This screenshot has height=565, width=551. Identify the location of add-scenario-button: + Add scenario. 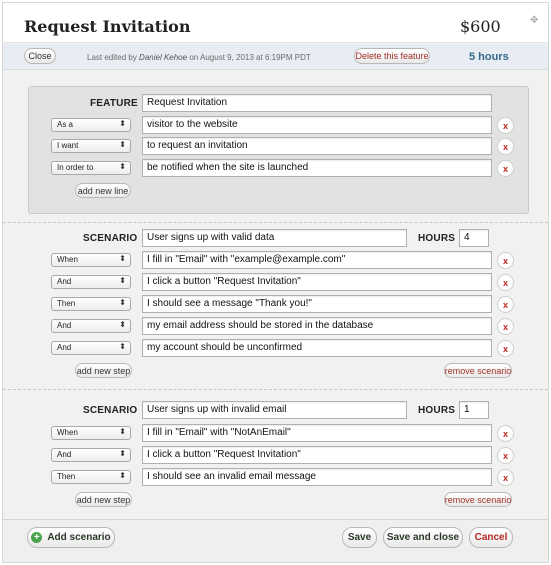
(71, 537).